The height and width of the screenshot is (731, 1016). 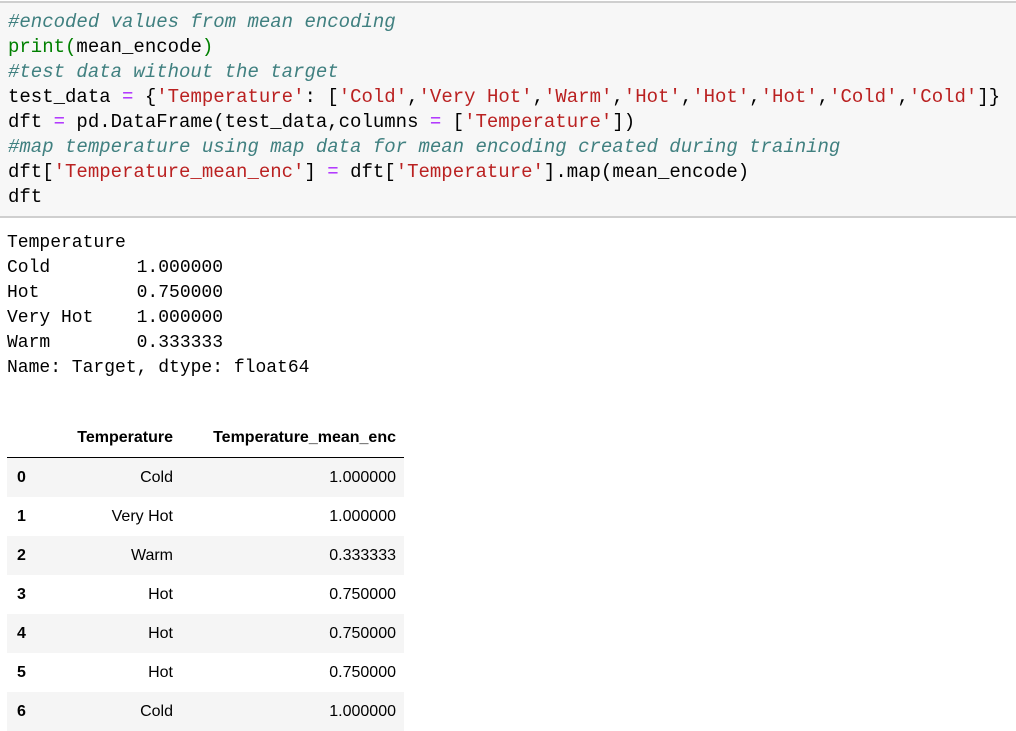 What do you see at coordinates (292, 438) in the screenshot?
I see `column-header-temperature-mean-enc: Temperature_mean_enc` at bounding box center [292, 438].